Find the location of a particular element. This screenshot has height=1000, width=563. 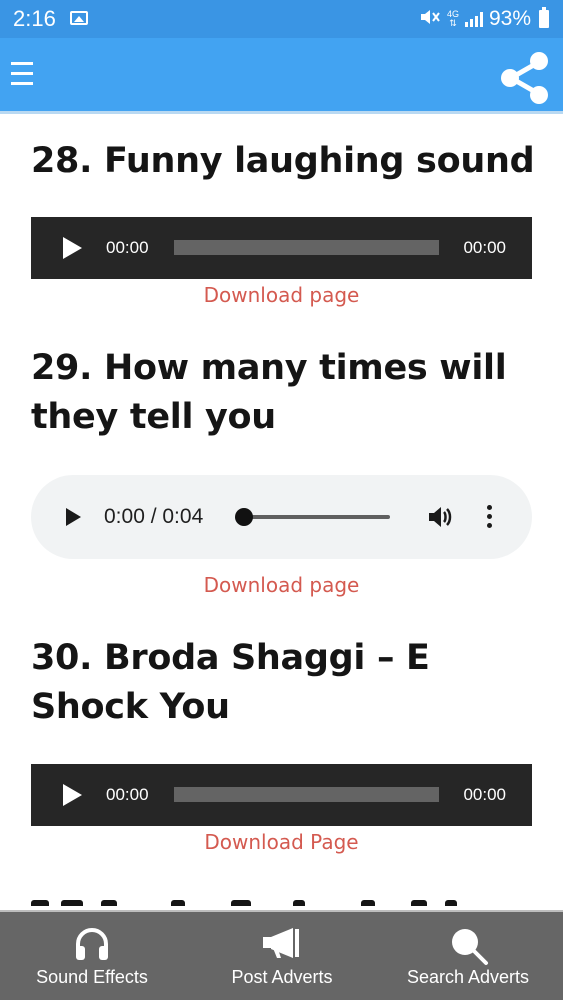

playback-time: 0:00 / 0:04 is located at coordinates (154, 516).